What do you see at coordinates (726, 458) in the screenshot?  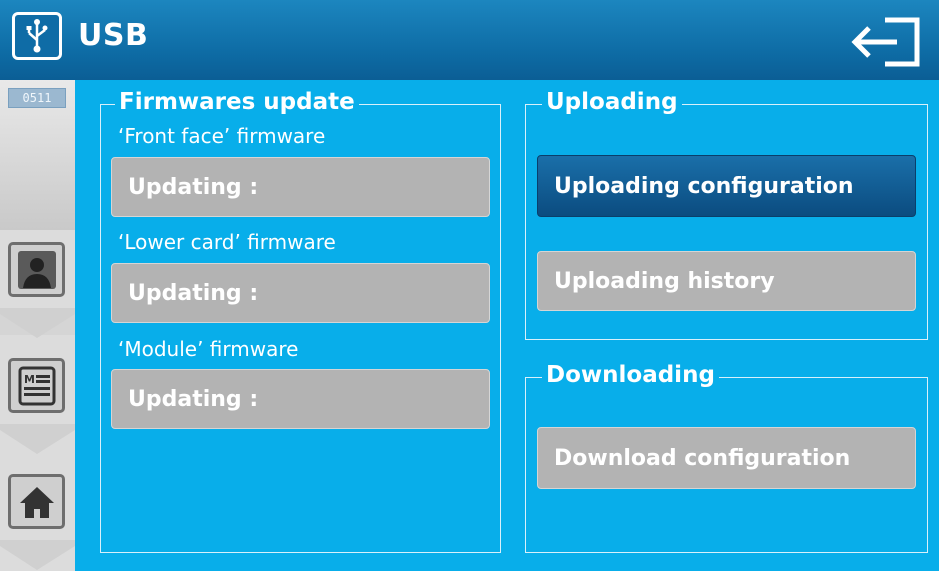 I see `download-configuration-button: Download configuration` at bounding box center [726, 458].